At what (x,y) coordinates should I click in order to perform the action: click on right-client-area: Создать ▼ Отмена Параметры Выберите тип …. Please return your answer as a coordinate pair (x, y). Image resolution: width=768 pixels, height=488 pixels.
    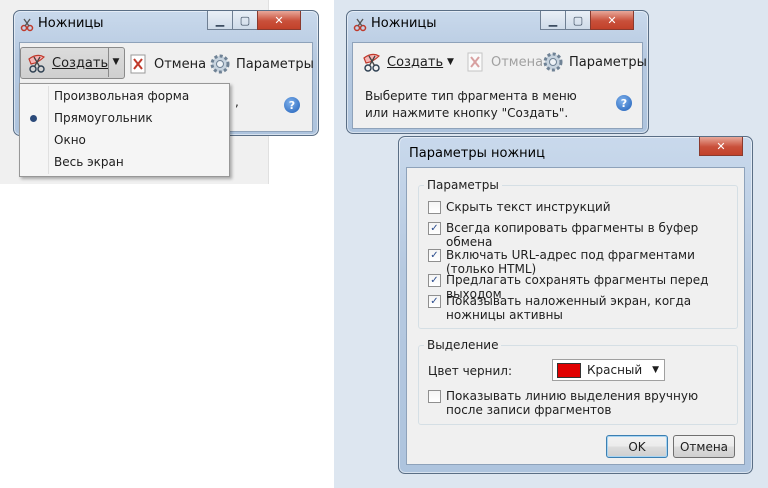
    Looking at the image, I should click on (499, 85).